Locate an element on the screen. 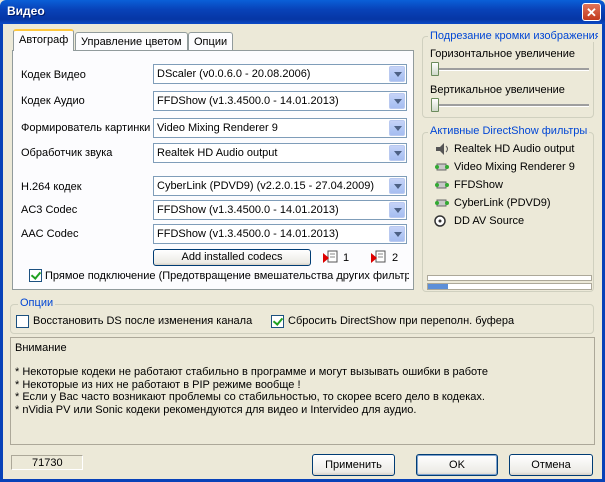 The height and width of the screenshot is (482, 605). aac-label: AAC Codec is located at coordinates (50, 234).